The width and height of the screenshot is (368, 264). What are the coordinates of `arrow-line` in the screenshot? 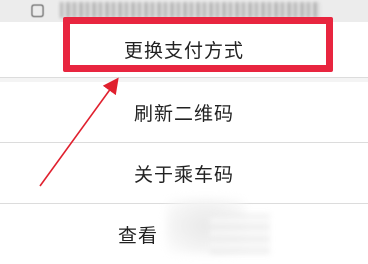 It's located at (79, 132).